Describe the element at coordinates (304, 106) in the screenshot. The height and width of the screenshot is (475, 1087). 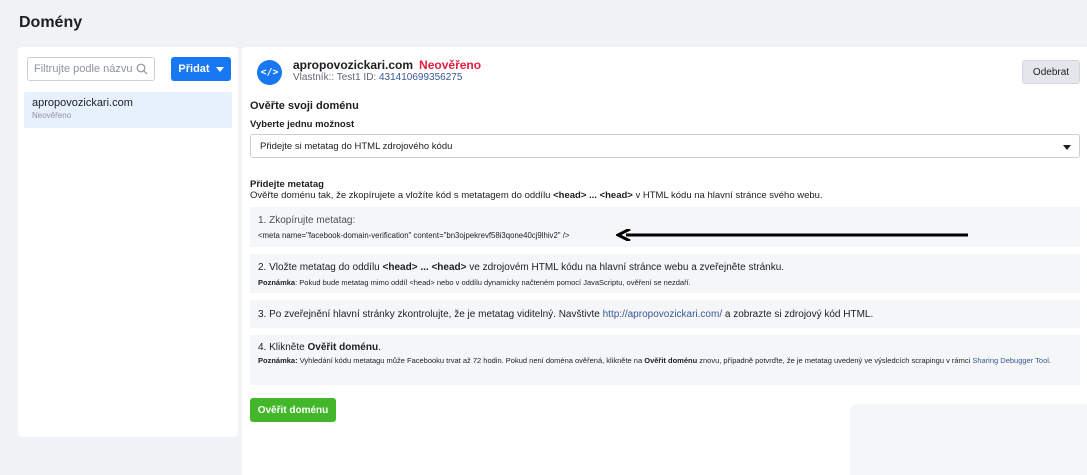
I see `verify-section-title: Ověřte svoji doménu` at that location.